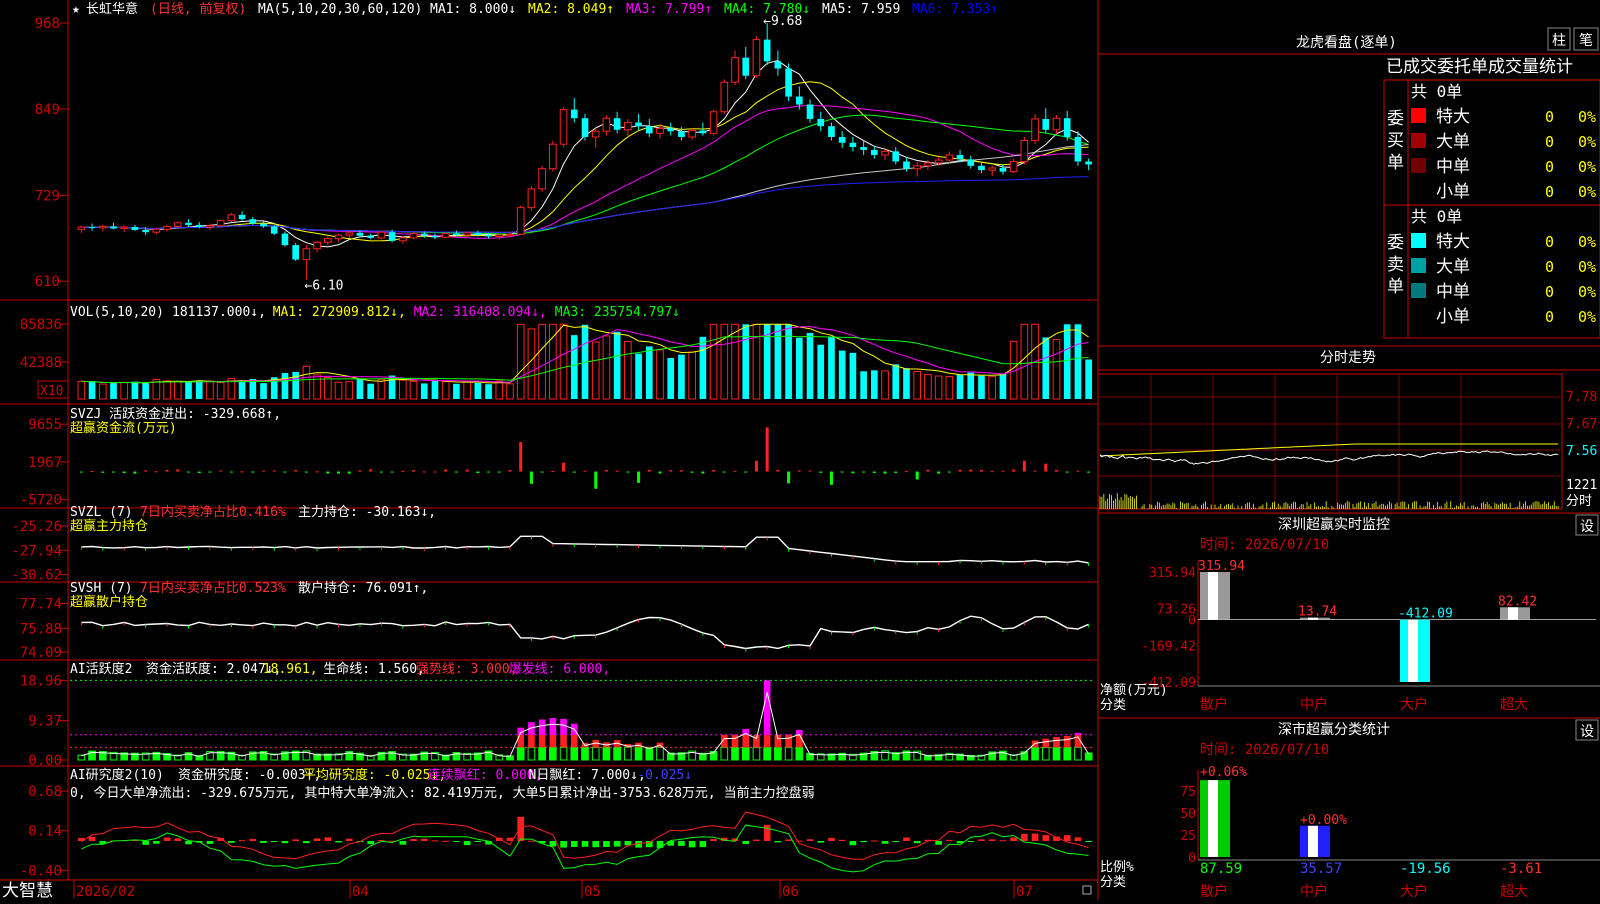 The image size is (1600, 904). What do you see at coordinates (41, 501) in the screenshot?
I see `svzj-tick-label: -5720` at bounding box center [41, 501].